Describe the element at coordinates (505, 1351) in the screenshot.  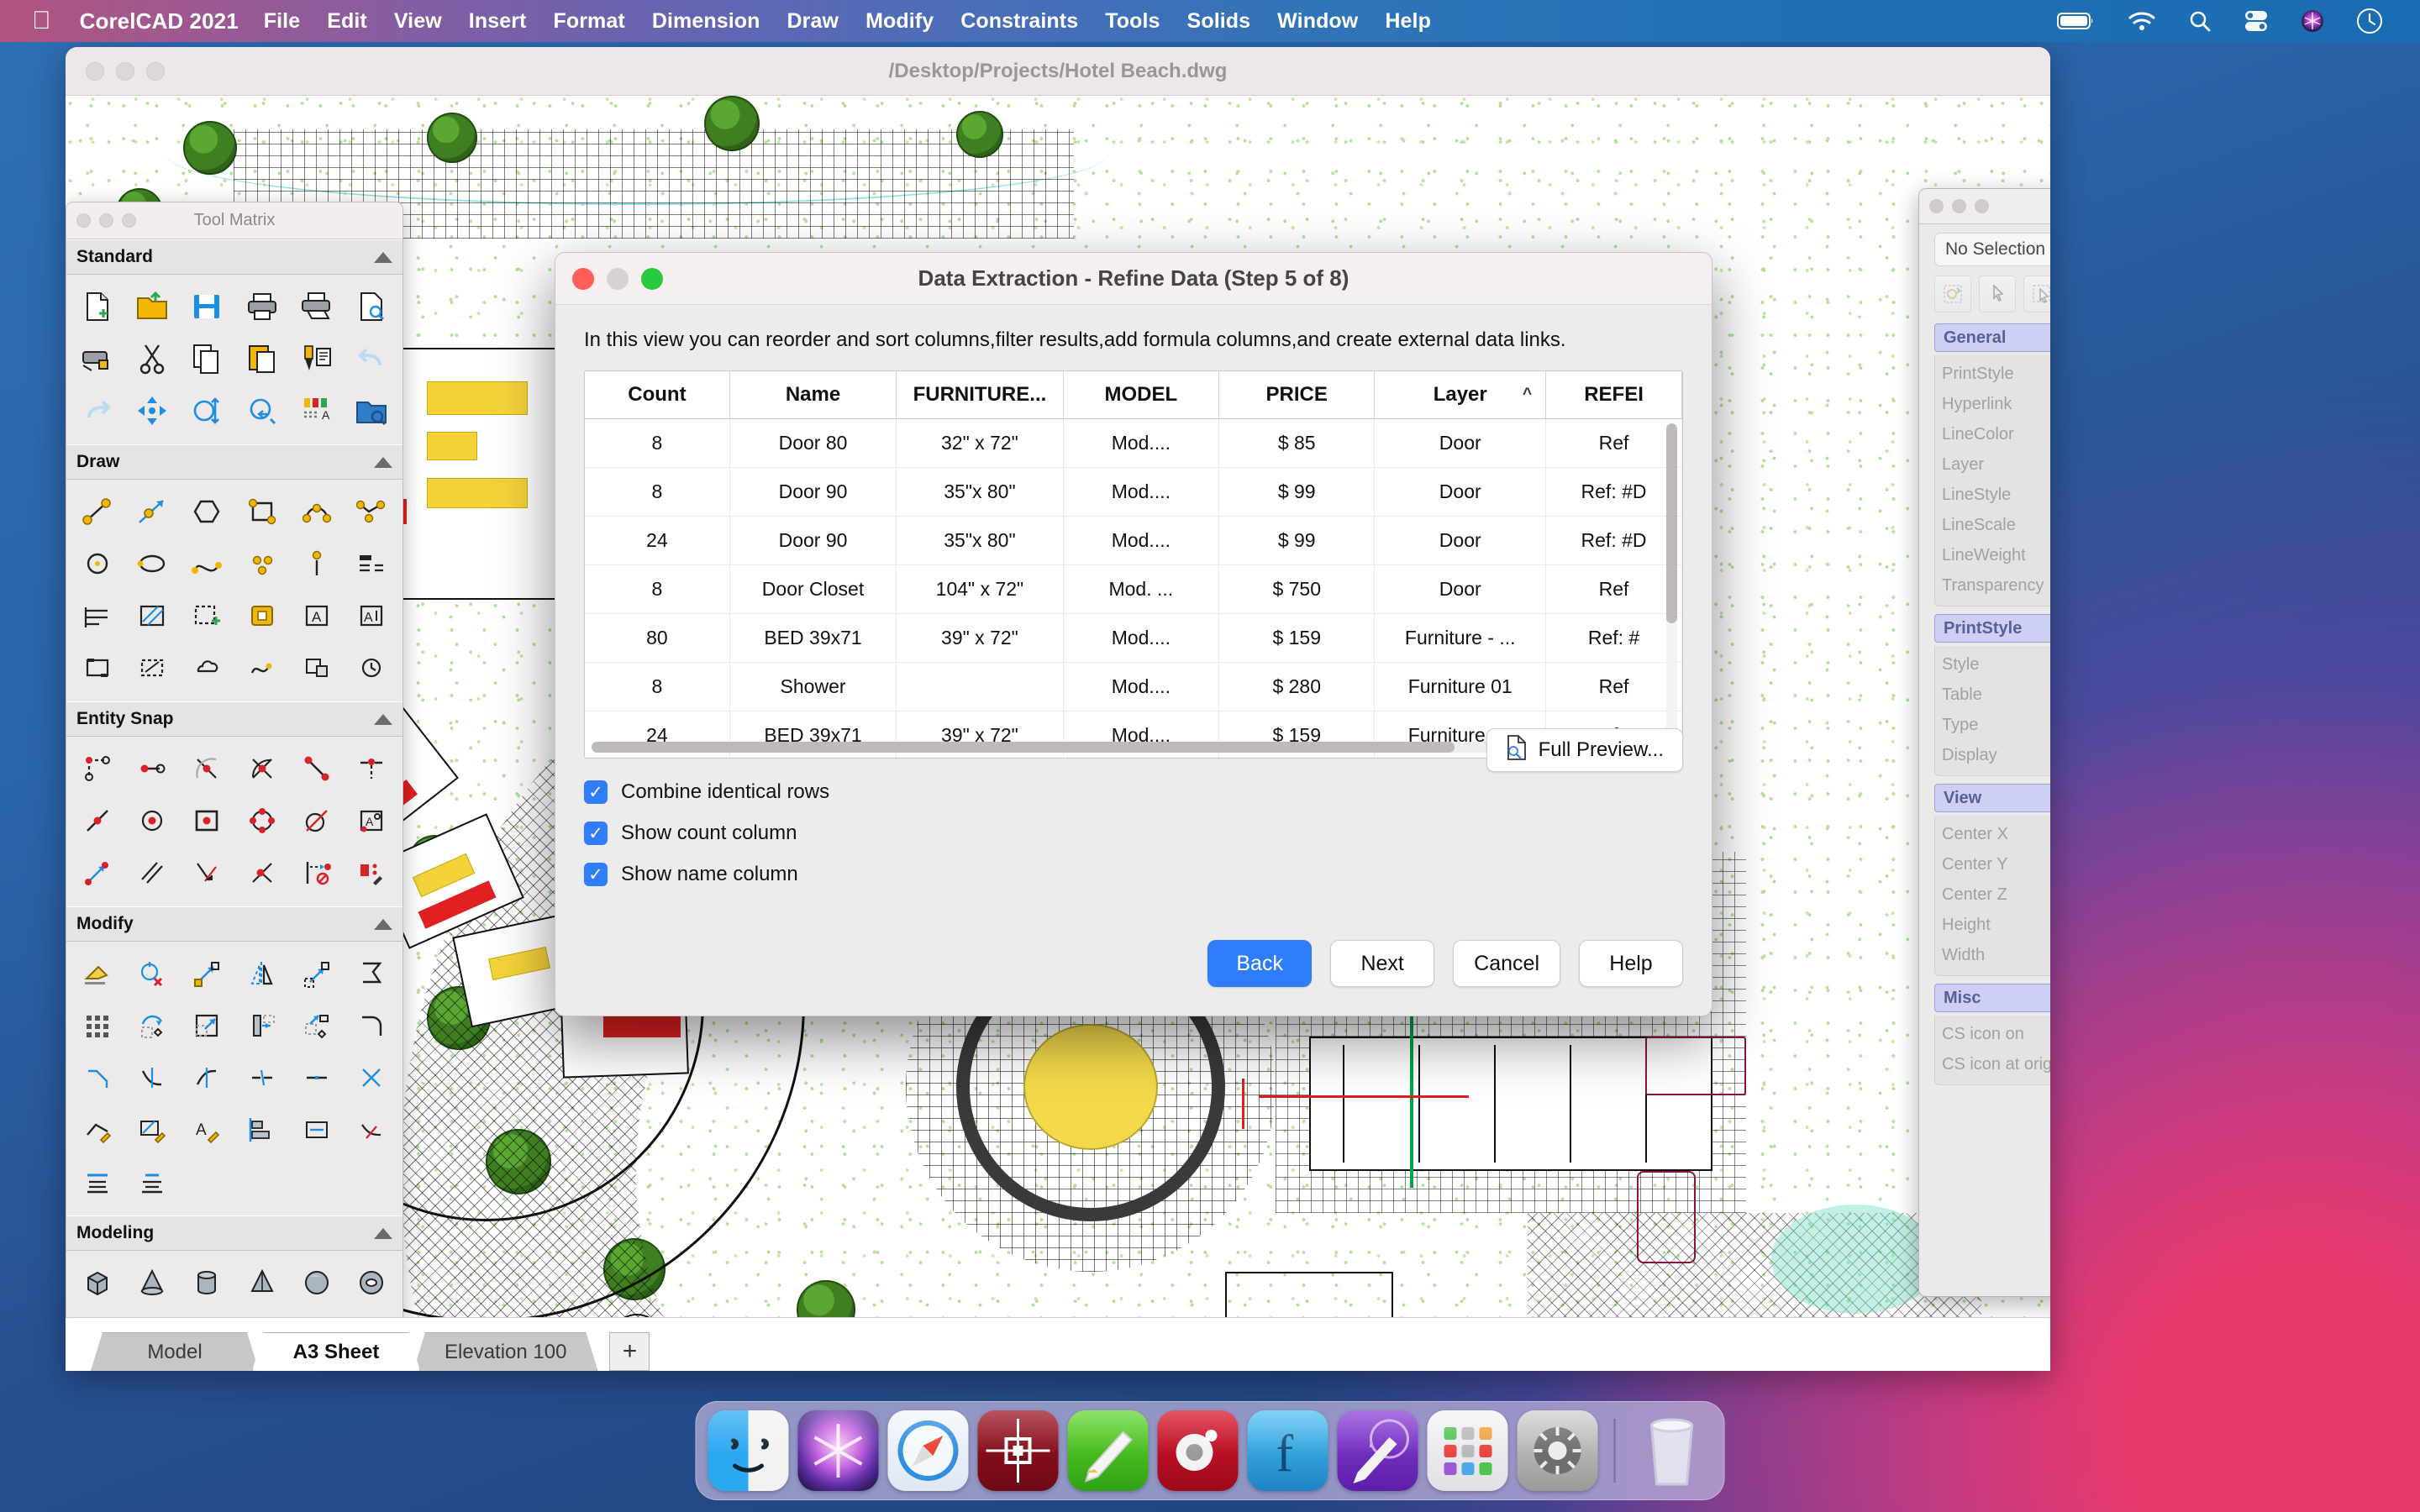
I see `sheet-tab-elevation-100: Elevation 100` at that location.